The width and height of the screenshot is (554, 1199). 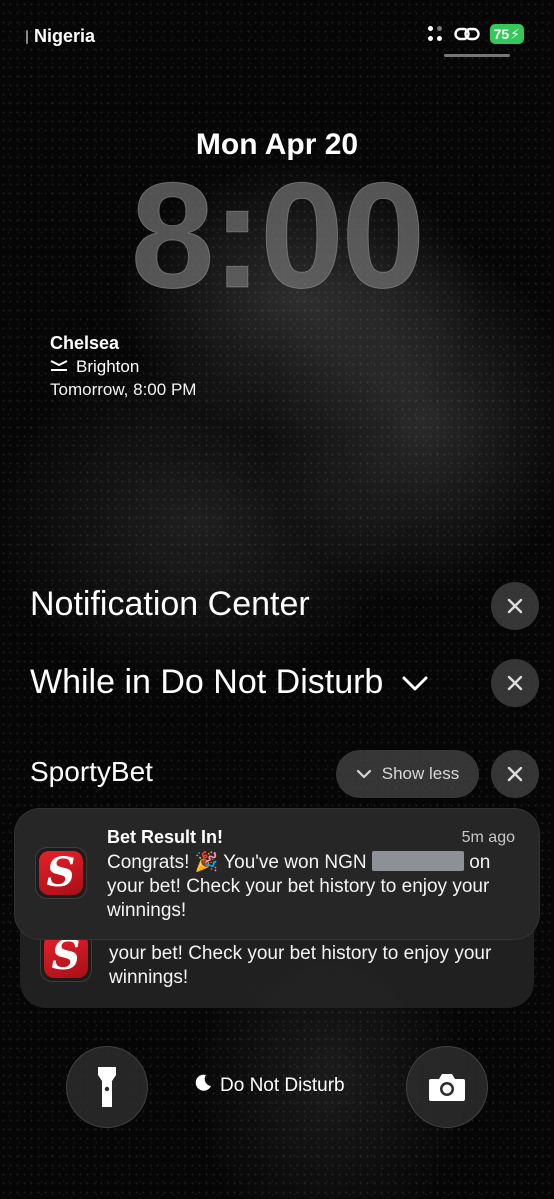 What do you see at coordinates (27, 36) in the screenshot?
I see `signal-tick-icon` at bounding box center [27, 36].